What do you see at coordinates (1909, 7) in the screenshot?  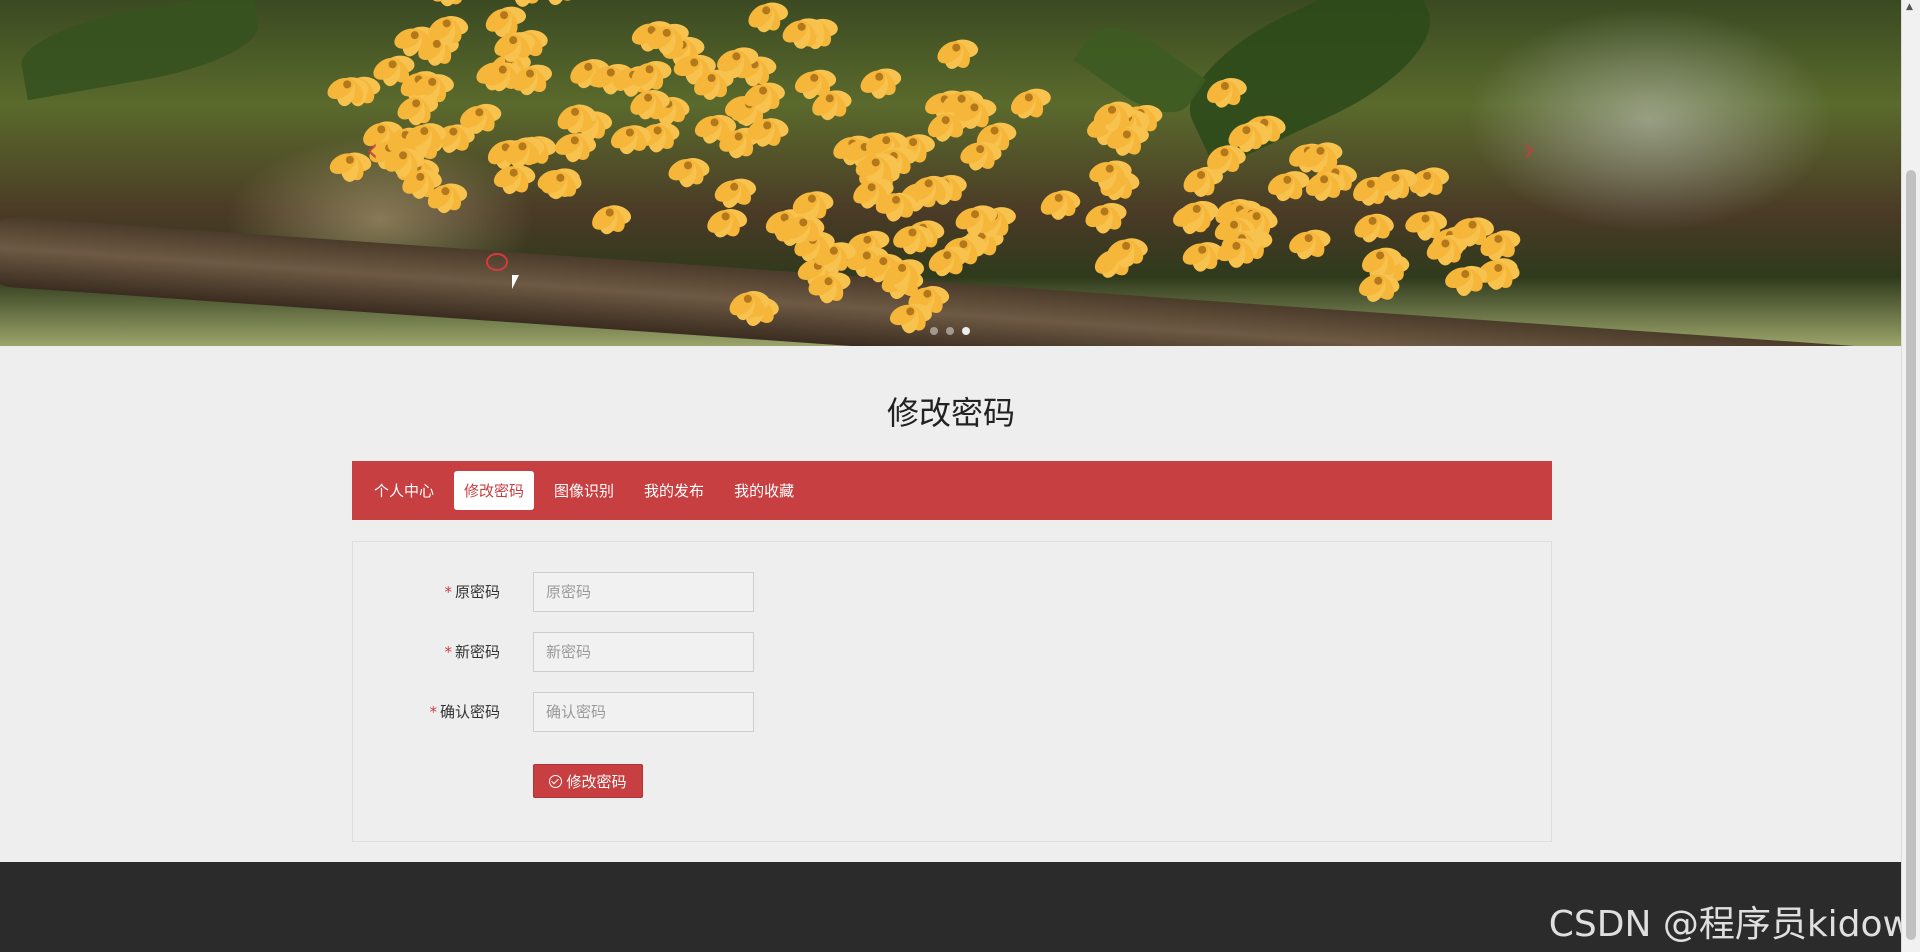 I see `scroll-up-arrow-icon: ▲` at bounding box center [1909, 7].